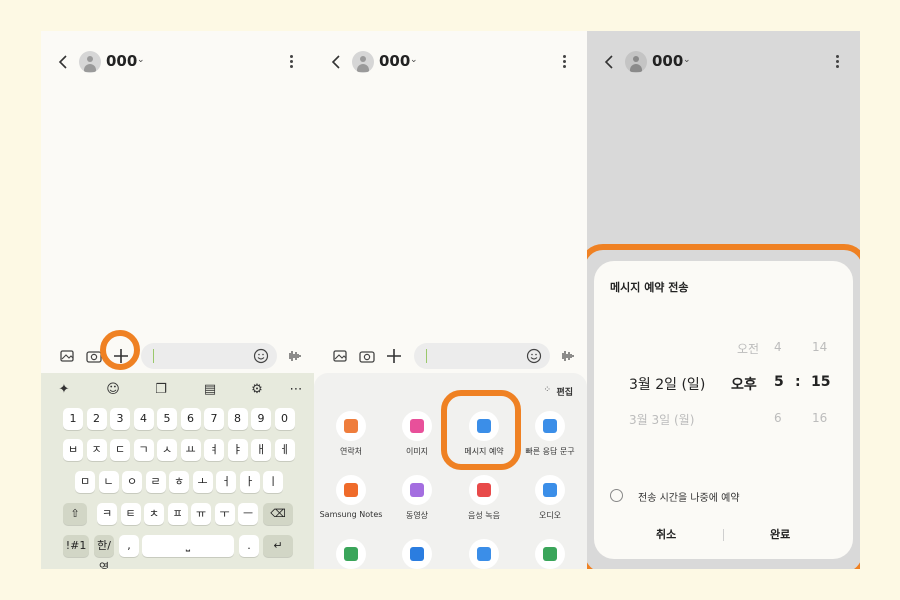  Describe the element at coordinates (76, 546) in the screenshot. I see `symbols-key: !#1` at that location.